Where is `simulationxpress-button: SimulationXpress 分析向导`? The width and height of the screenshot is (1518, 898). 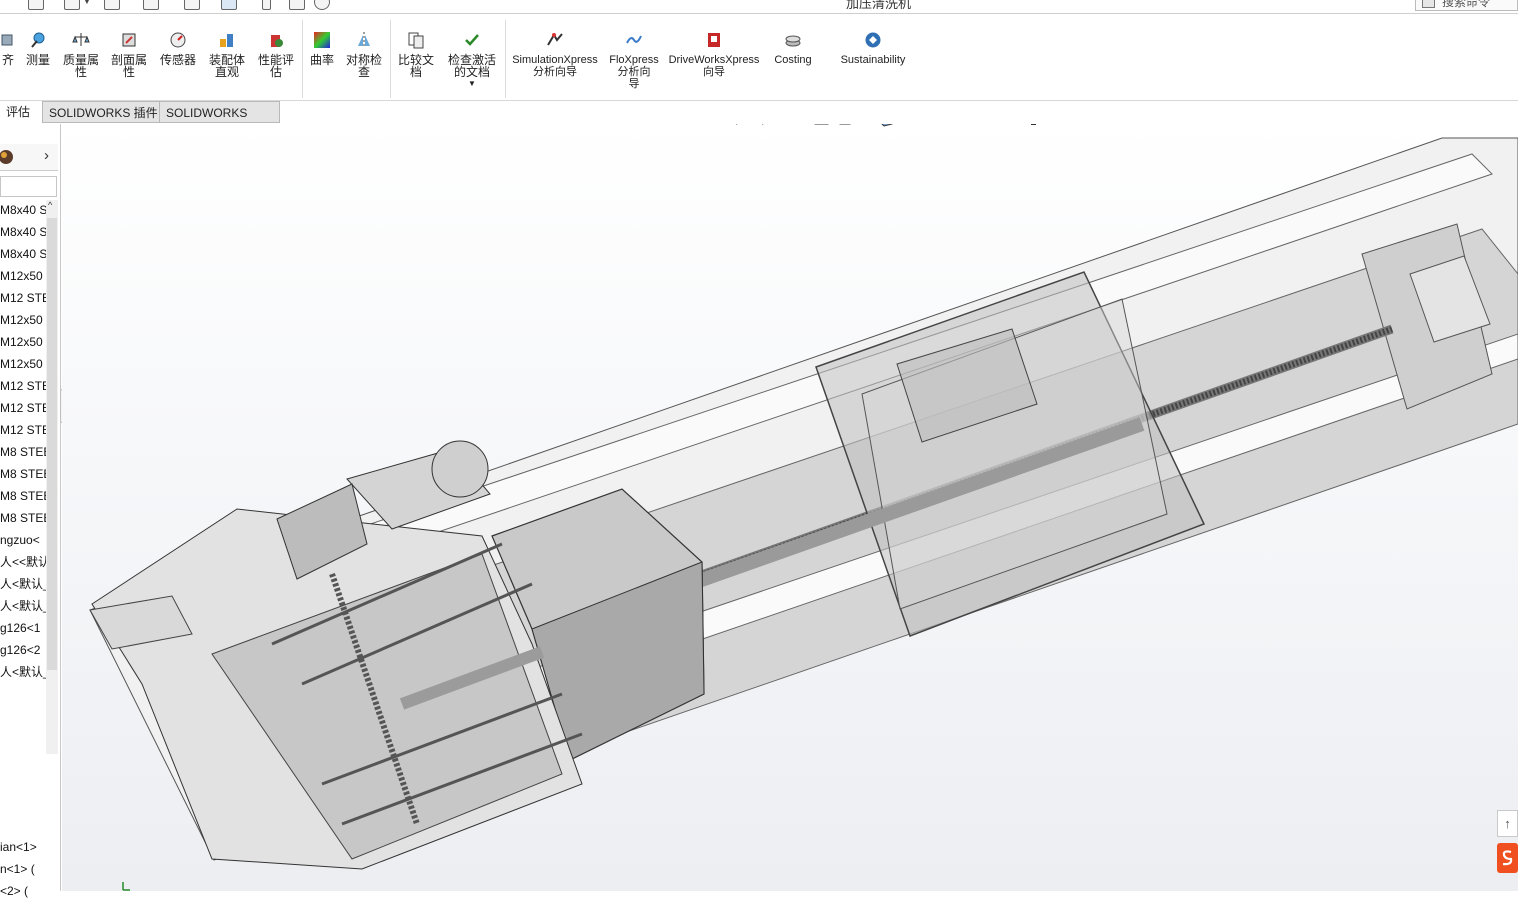 simulationxpress-button: SimulationXpress 分析向导 is located at coordinates (555, 54).